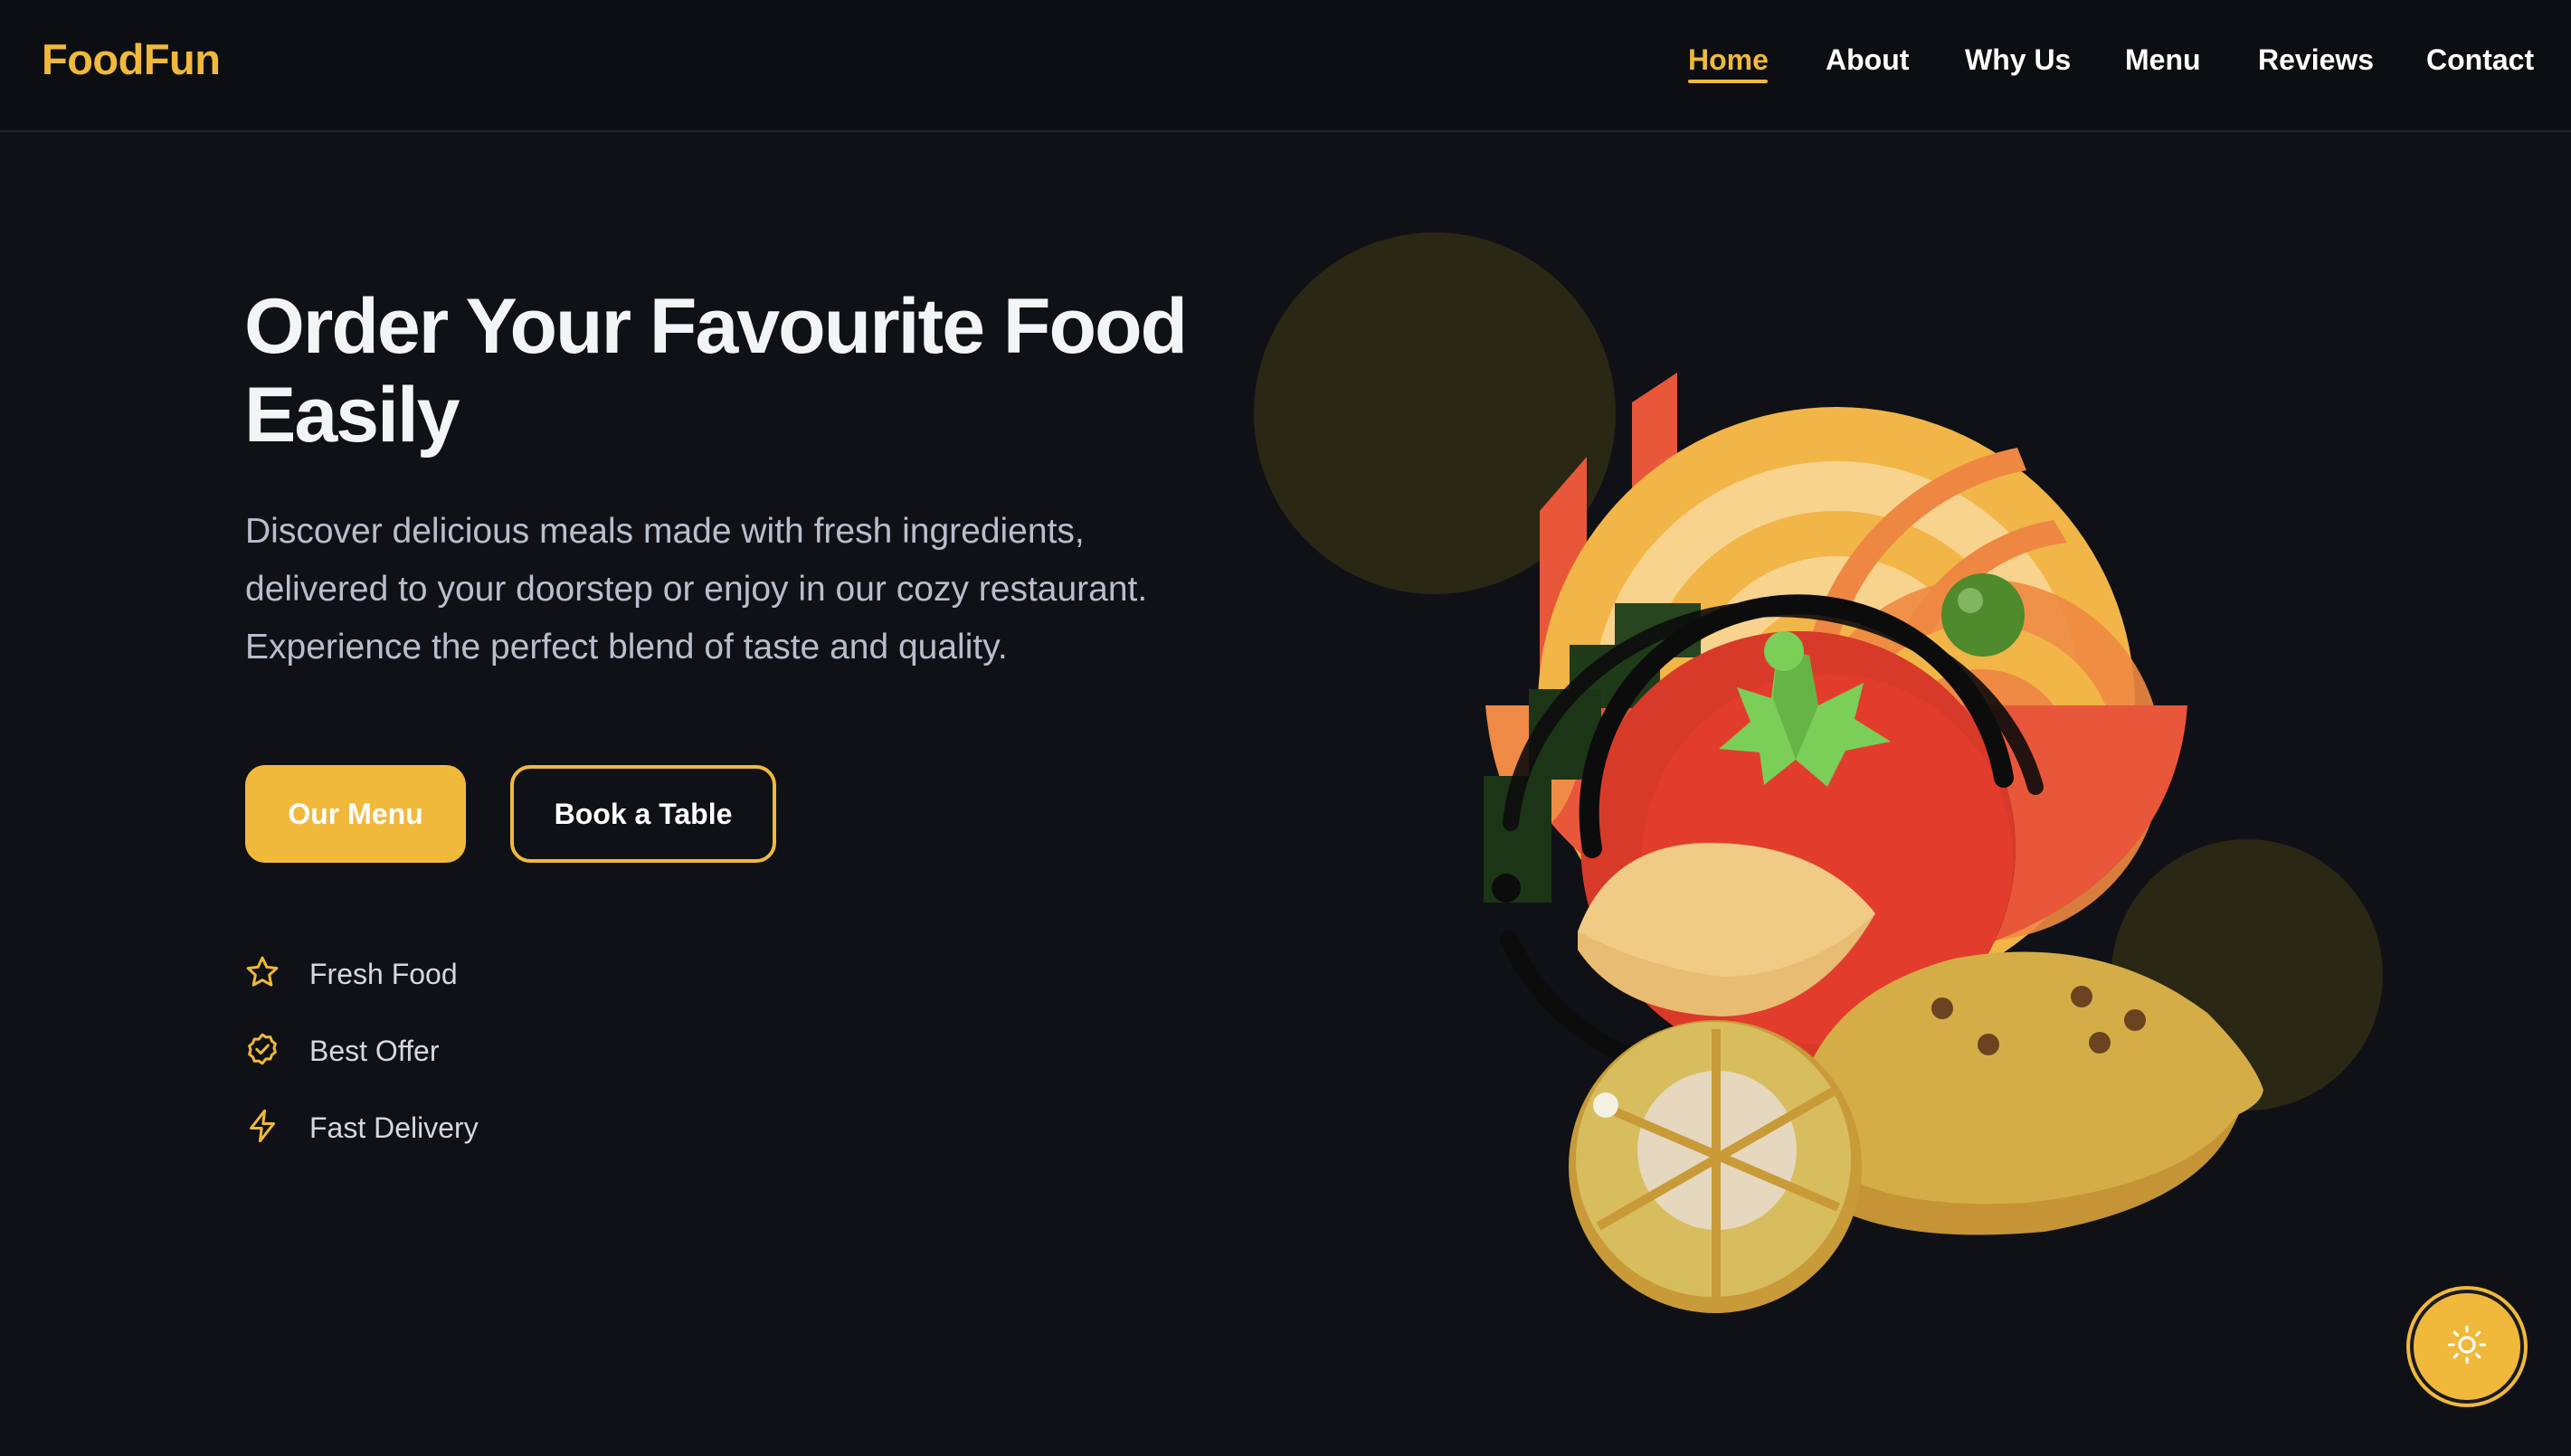 The width and height of the screenshot is (2571, 1456). What do you see at coordinates (131, 60) in the screenshot?
I see `brand-logo: FoodFun` at bounding box center [131, 60].